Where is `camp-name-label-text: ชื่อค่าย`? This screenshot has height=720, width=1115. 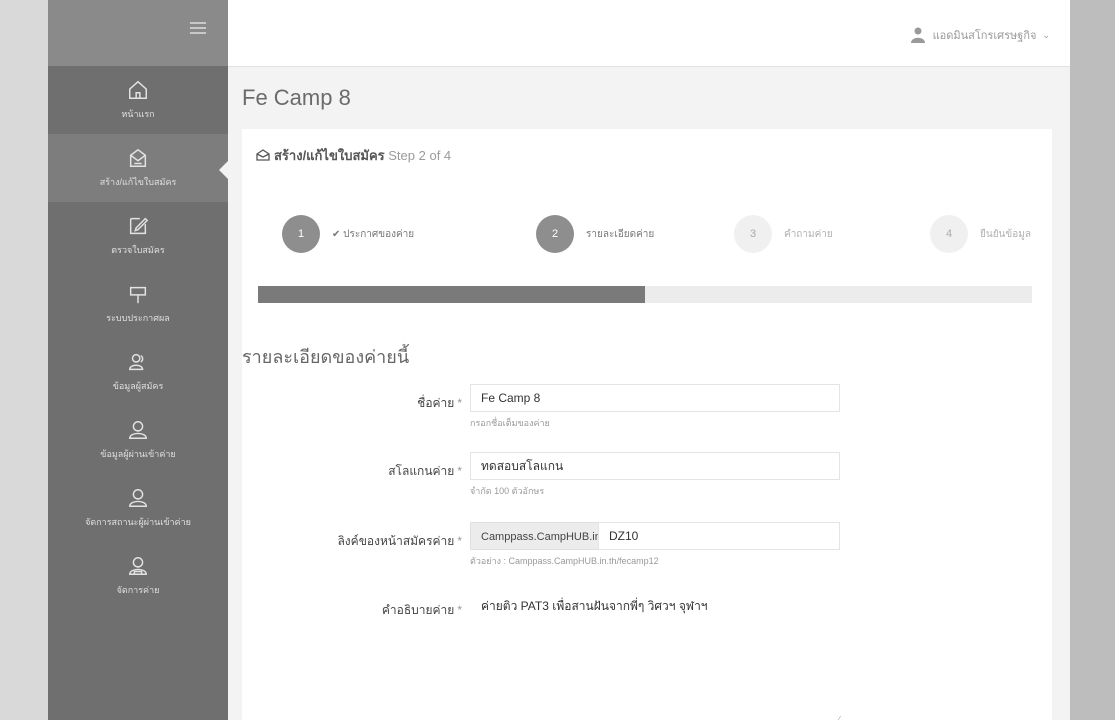 camp-name-label-text: ชื่อค่าย is located at coordinates (436, 403).